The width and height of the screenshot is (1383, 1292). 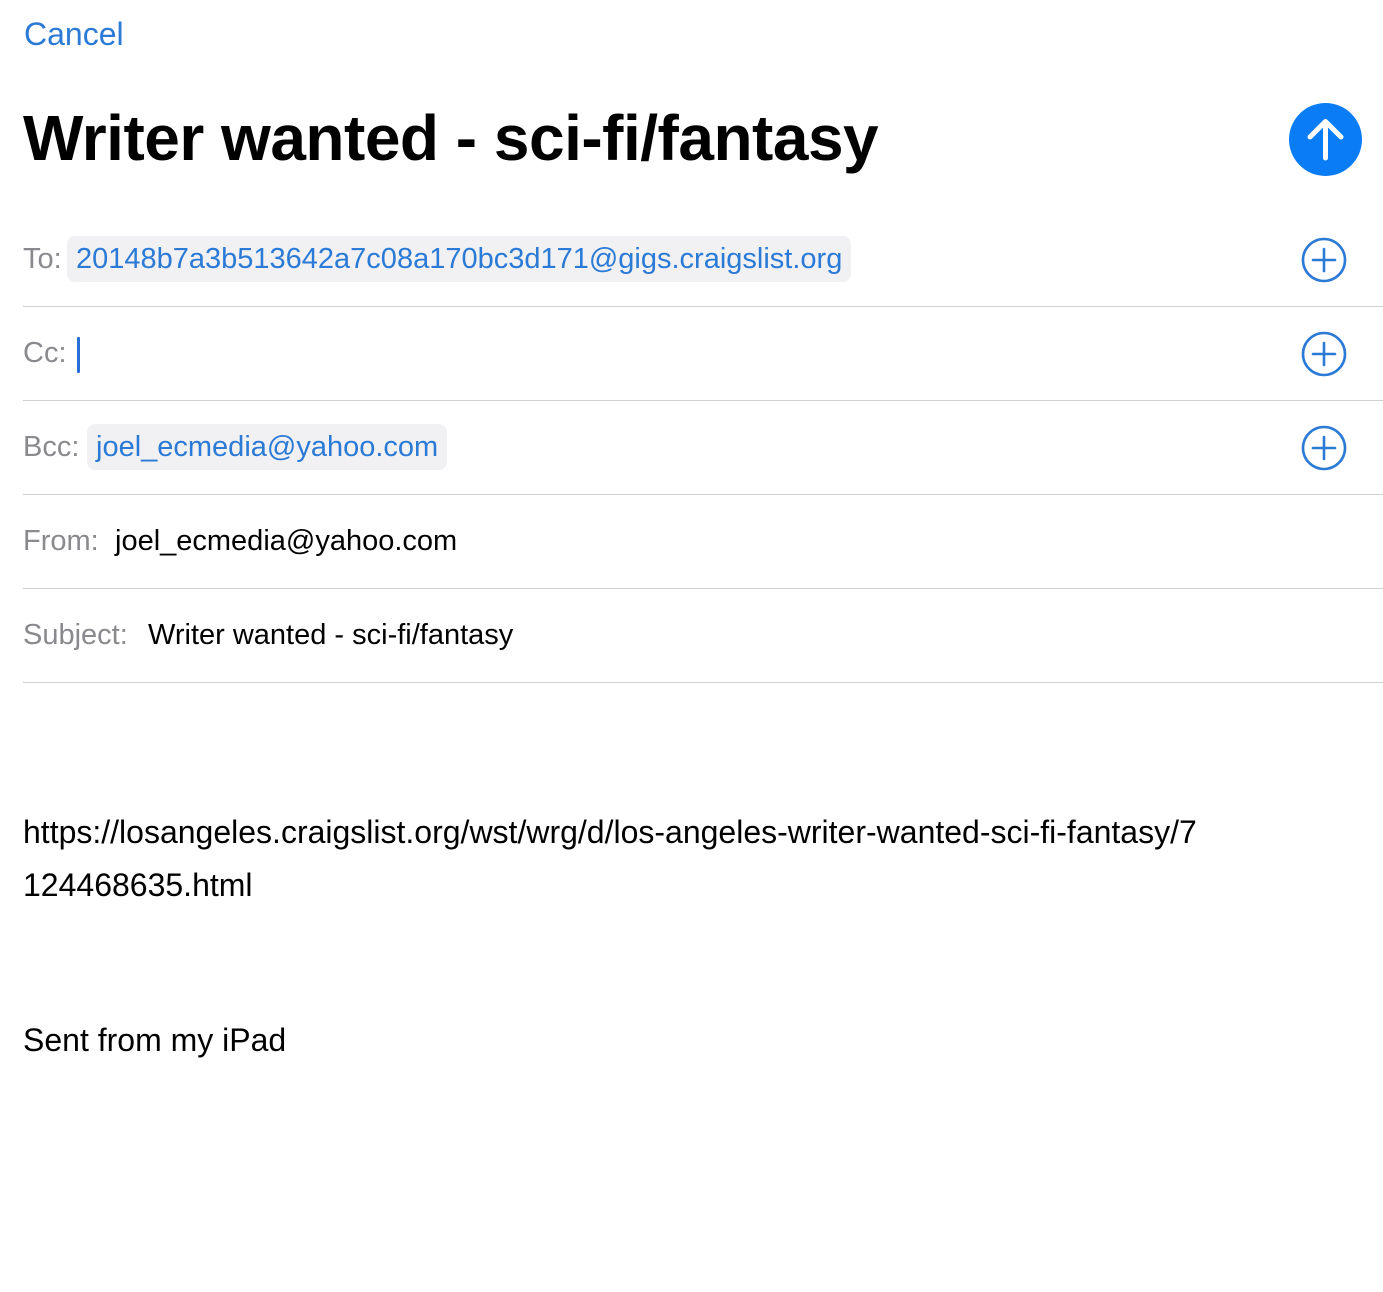 What do you see at coordinates (286, 541) in the screenshot?
I see `from-value: joel_ecmedia@yahoo.com` at bounding box center [286, 541].